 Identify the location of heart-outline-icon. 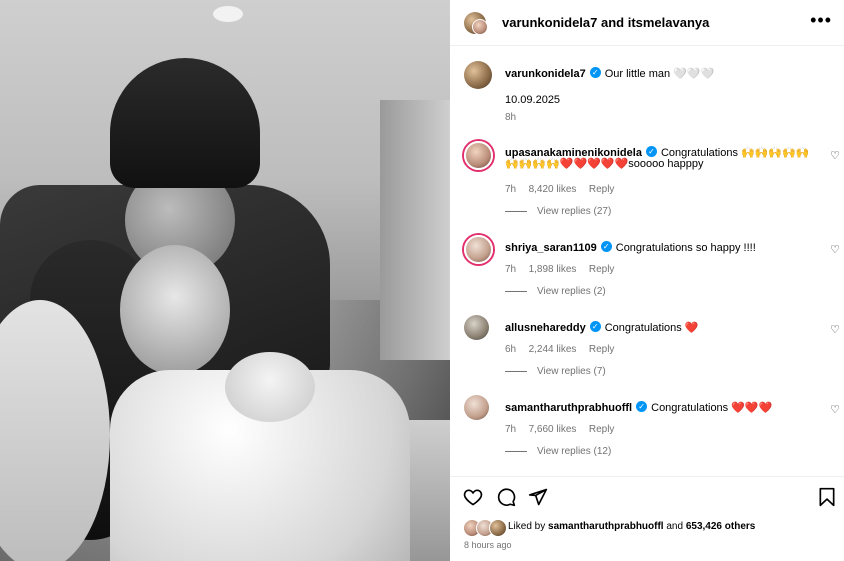
(473, 497).